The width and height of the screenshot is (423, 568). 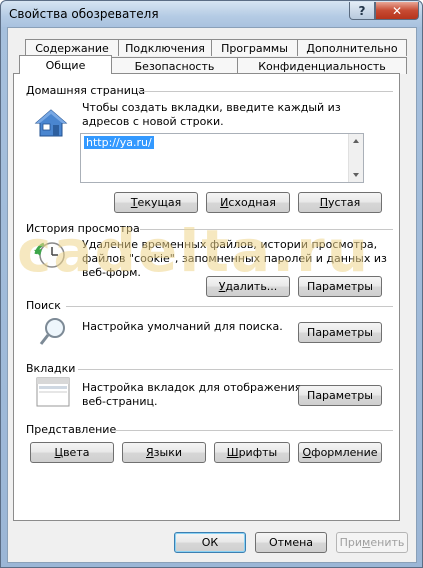 What do you see at coordinates (307, 452) in the screenshot?
I see `accel-key: О` at bounding box center [307, 452].